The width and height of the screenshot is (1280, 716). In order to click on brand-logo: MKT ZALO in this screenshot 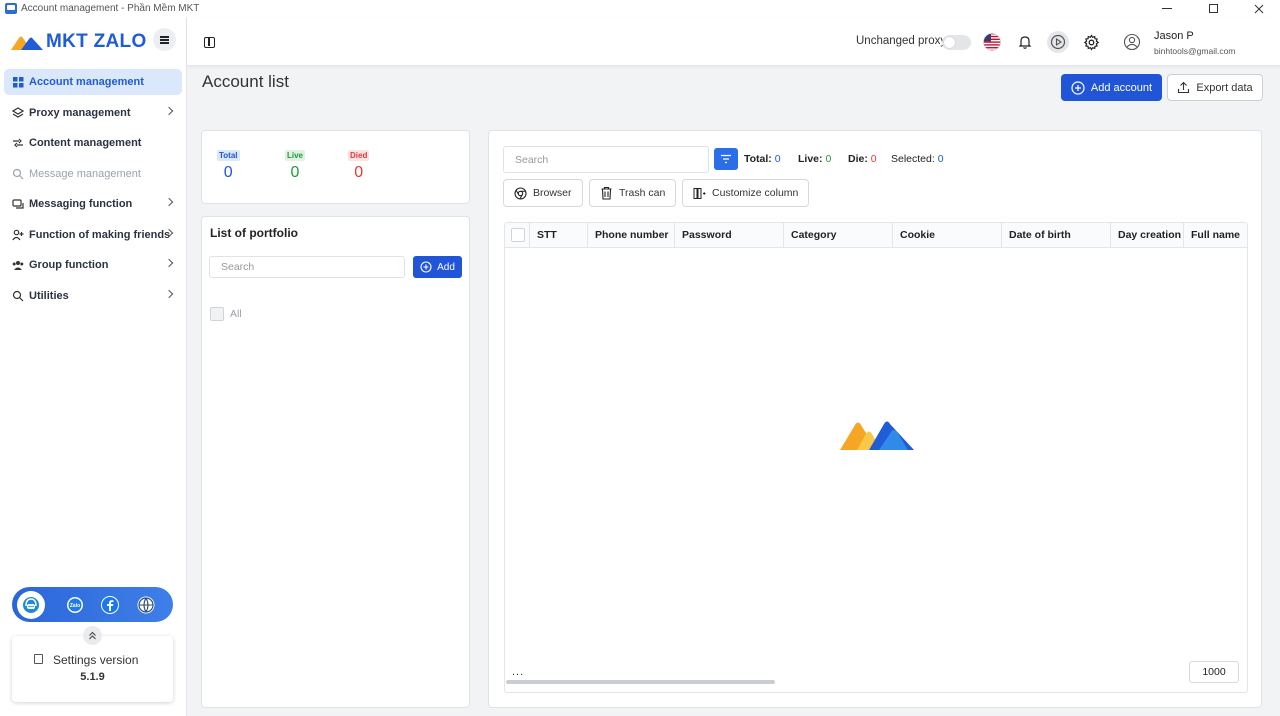, I will do `click(78, 42)`.